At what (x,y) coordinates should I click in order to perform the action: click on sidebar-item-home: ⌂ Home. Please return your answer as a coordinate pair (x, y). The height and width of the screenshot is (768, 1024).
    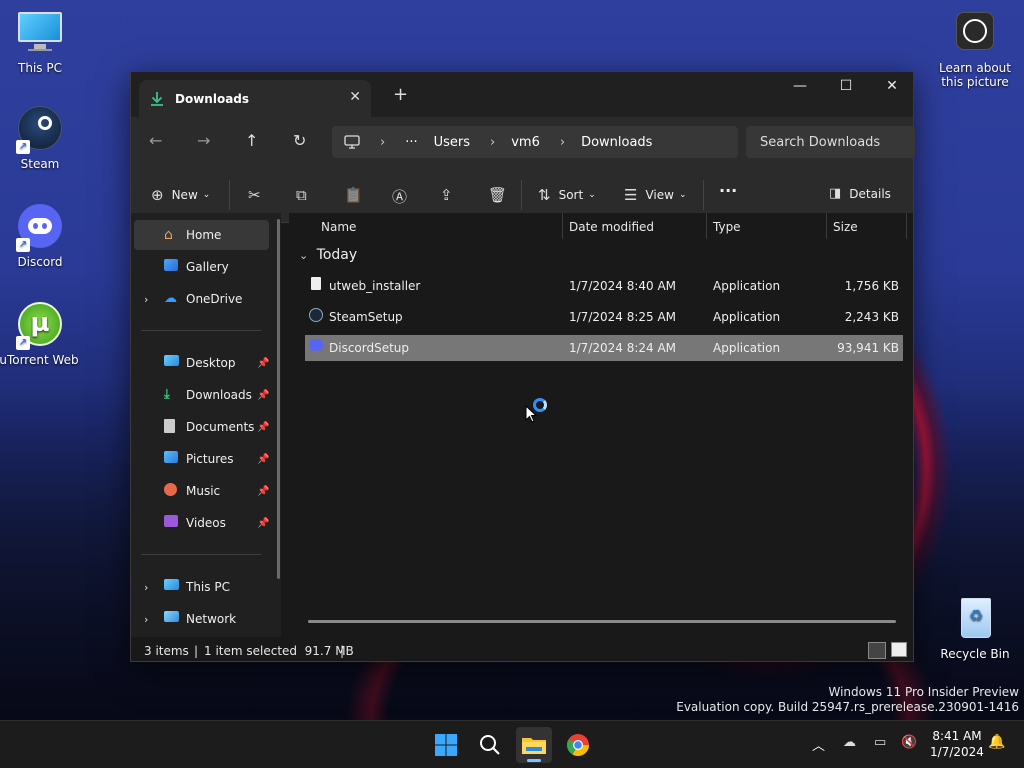
    Looking at the image, I should click on (201, 235).